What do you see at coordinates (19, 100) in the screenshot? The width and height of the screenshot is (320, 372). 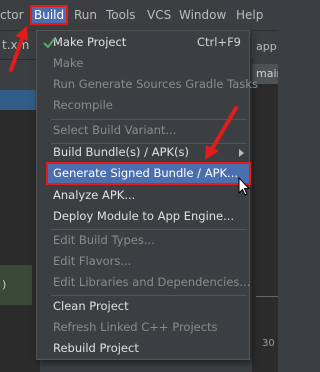 I see `project-tree-selection` at bounding box center [19, 100].